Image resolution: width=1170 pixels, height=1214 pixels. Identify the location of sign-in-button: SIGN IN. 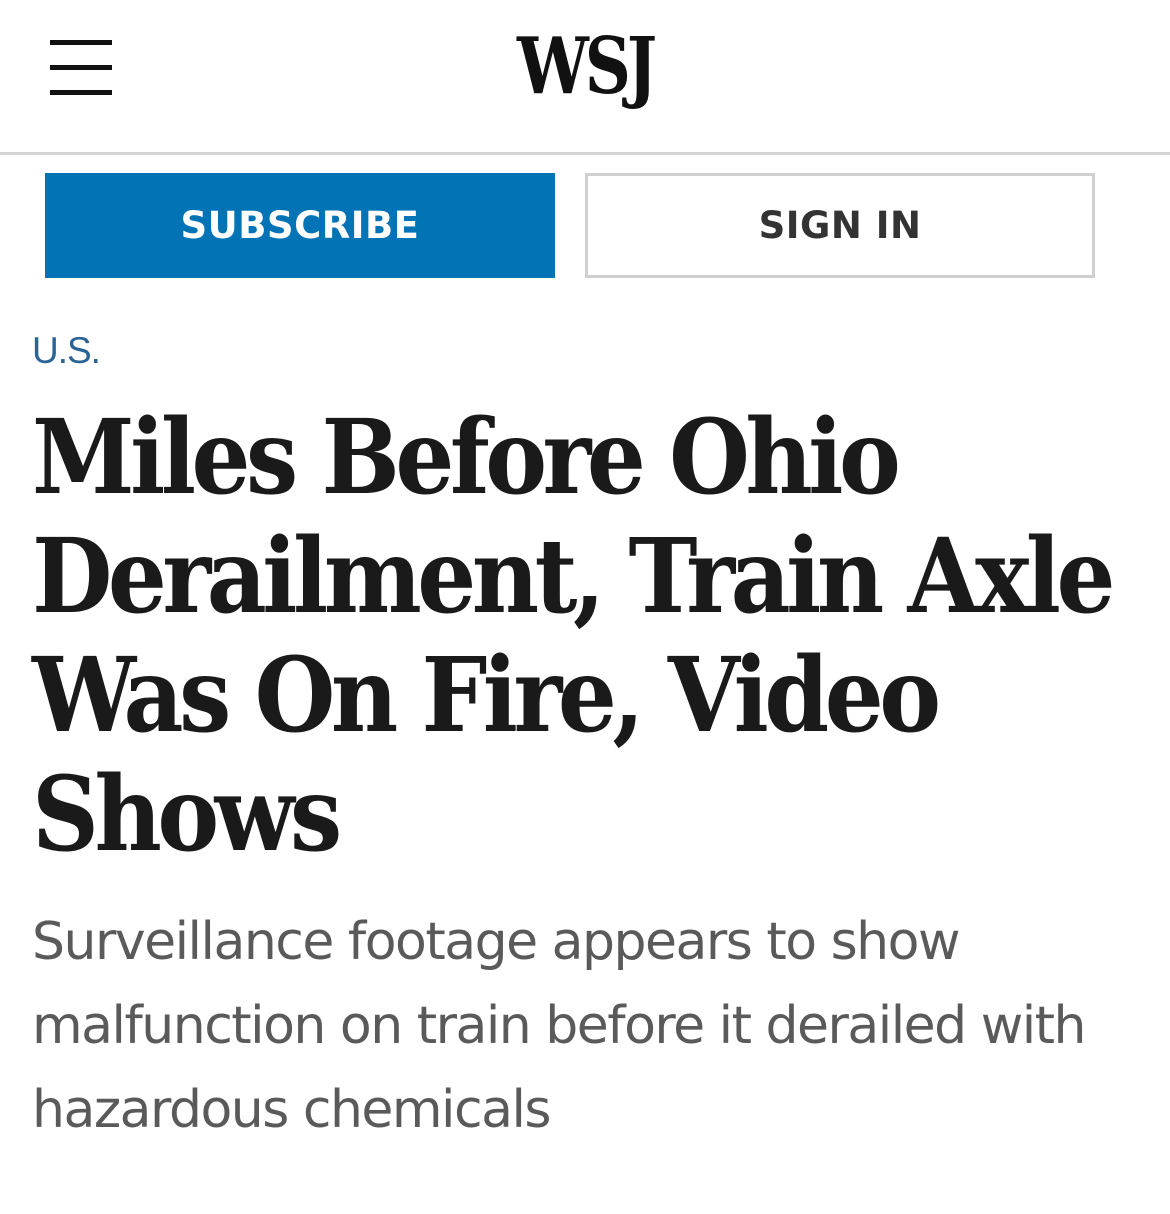
(840, 225).